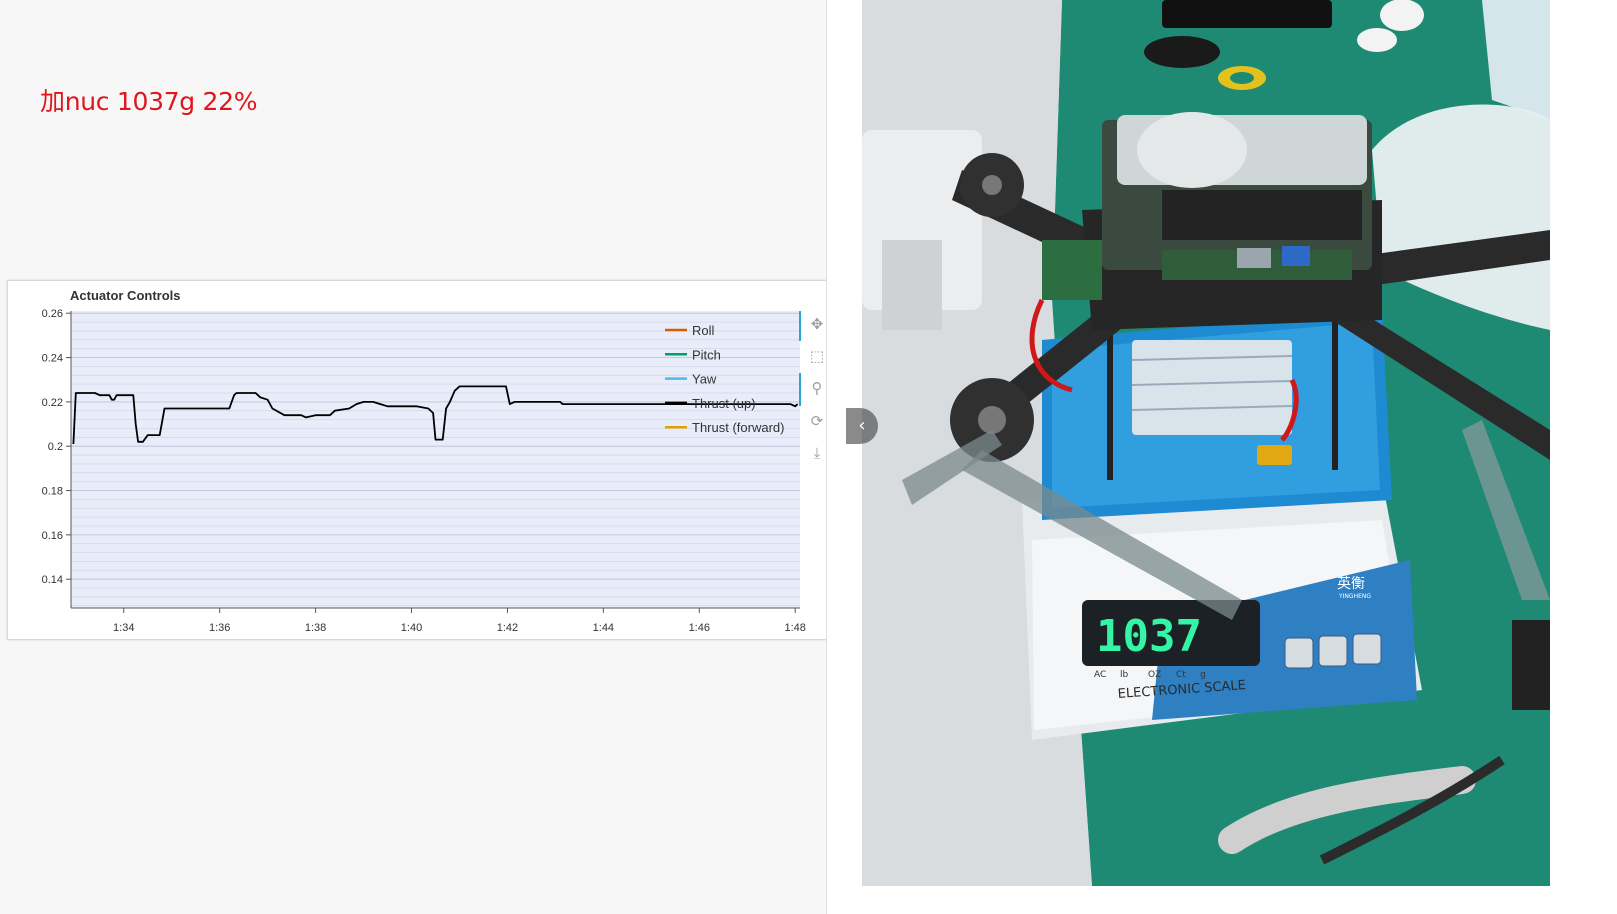 The width and height of the screenshot is (1617, 914). What do you see at coordinates (123, 628) in the screenshot?
I see `x-tick-label: 1:34` at bounding box center [123, 628].